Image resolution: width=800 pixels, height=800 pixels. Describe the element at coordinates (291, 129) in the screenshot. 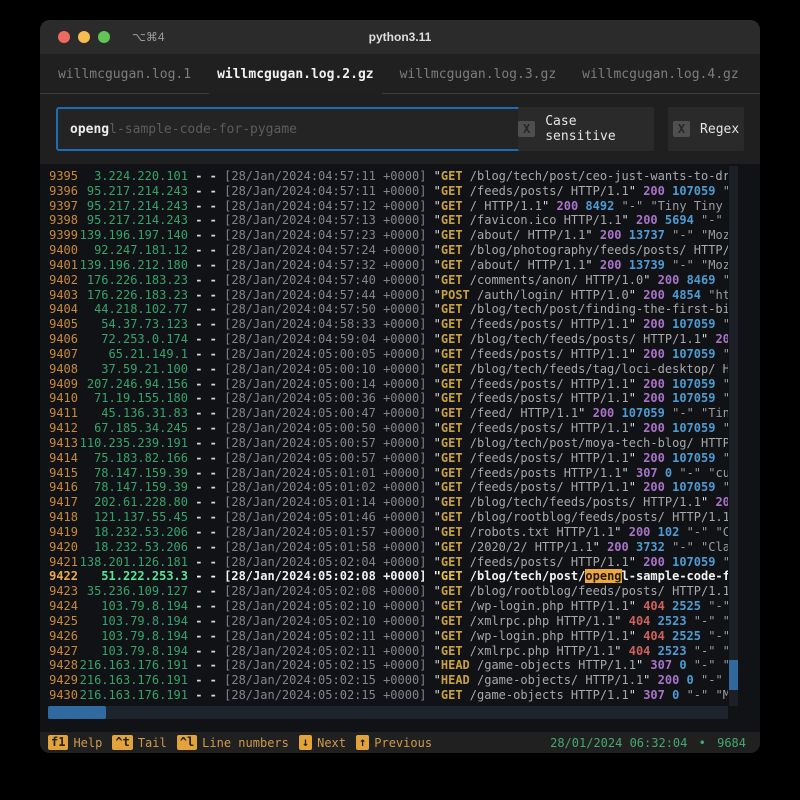

I see `search-input: openg l-sample-code-for-pygame` at that location.